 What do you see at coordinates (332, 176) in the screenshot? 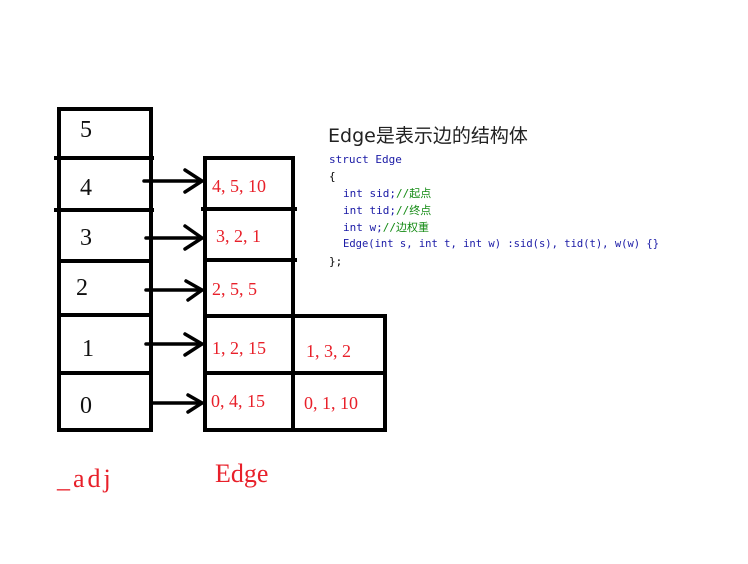
I see `code-open-brace: {` at bounding box center [332, 176].